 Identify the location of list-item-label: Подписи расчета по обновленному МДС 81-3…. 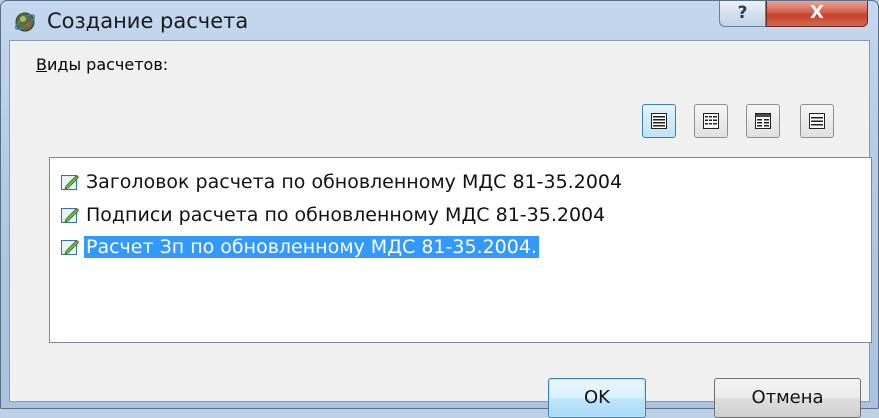
(346, 215).